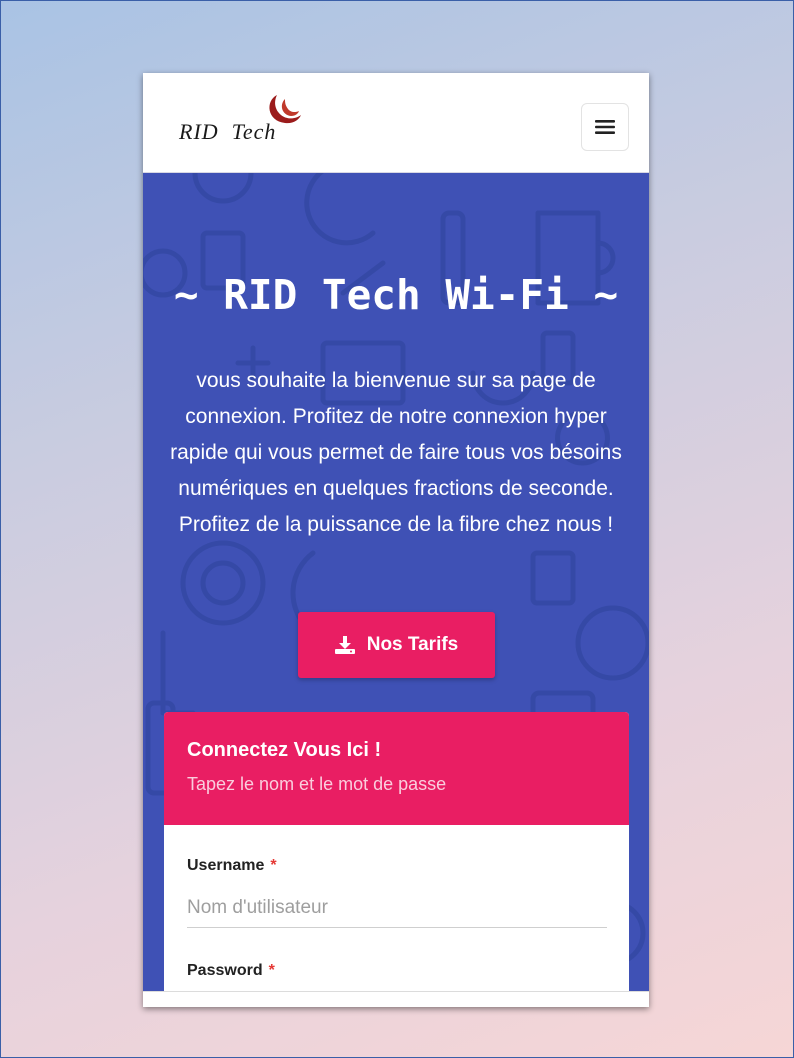 This screenshot has width=794, height=1058. Describe the element at coordinates (397, 908) in the screenshot. I see `username-input` at that location.